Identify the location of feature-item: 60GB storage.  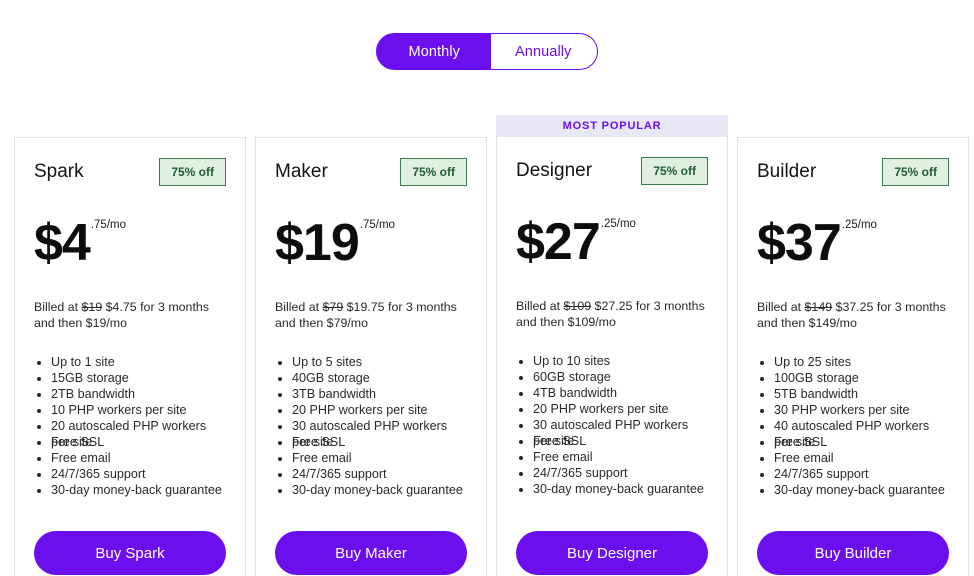
(620, 377).